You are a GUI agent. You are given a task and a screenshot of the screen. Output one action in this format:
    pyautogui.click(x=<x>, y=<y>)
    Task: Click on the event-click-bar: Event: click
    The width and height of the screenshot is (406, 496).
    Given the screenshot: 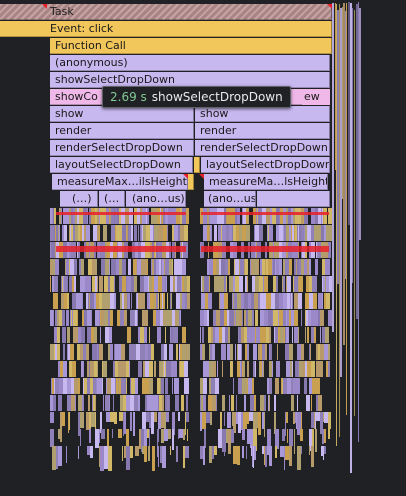 What is the action you would take?
    pyautogui.click(x=166, y=29)
    